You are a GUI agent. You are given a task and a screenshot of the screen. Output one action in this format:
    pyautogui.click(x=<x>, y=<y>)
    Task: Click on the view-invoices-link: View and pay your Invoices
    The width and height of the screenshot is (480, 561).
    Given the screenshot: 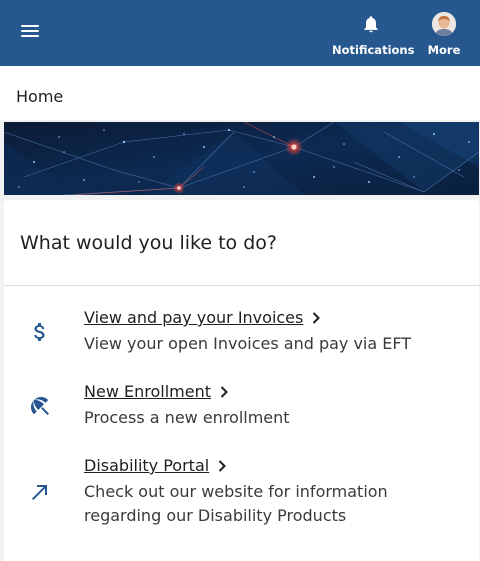 What is the action you would take?
    pyautogui.click(x=202, y=317)
    